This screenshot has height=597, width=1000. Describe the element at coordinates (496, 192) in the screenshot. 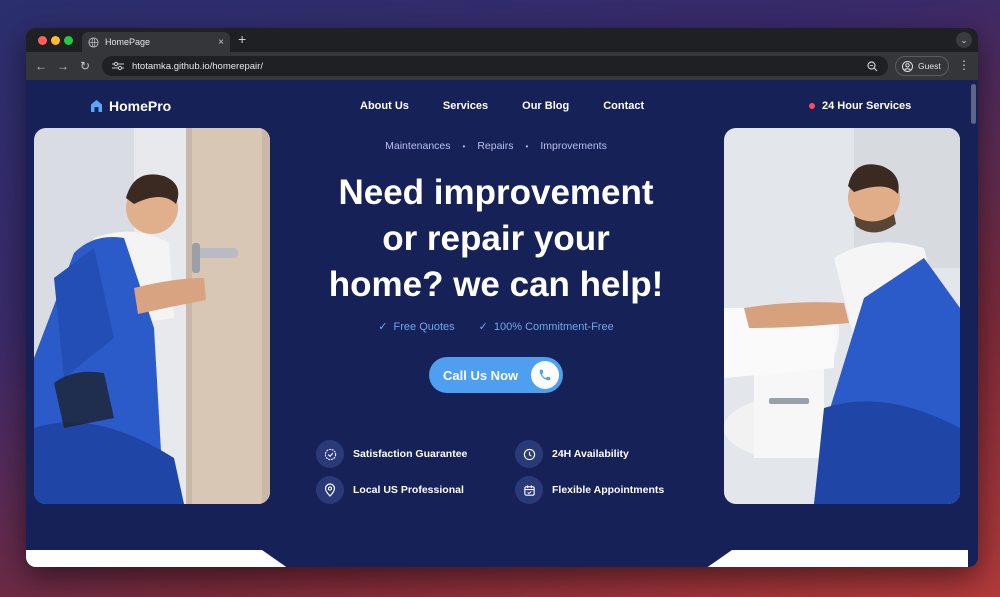

I see `headline-line-1: Need improvement` at that location.